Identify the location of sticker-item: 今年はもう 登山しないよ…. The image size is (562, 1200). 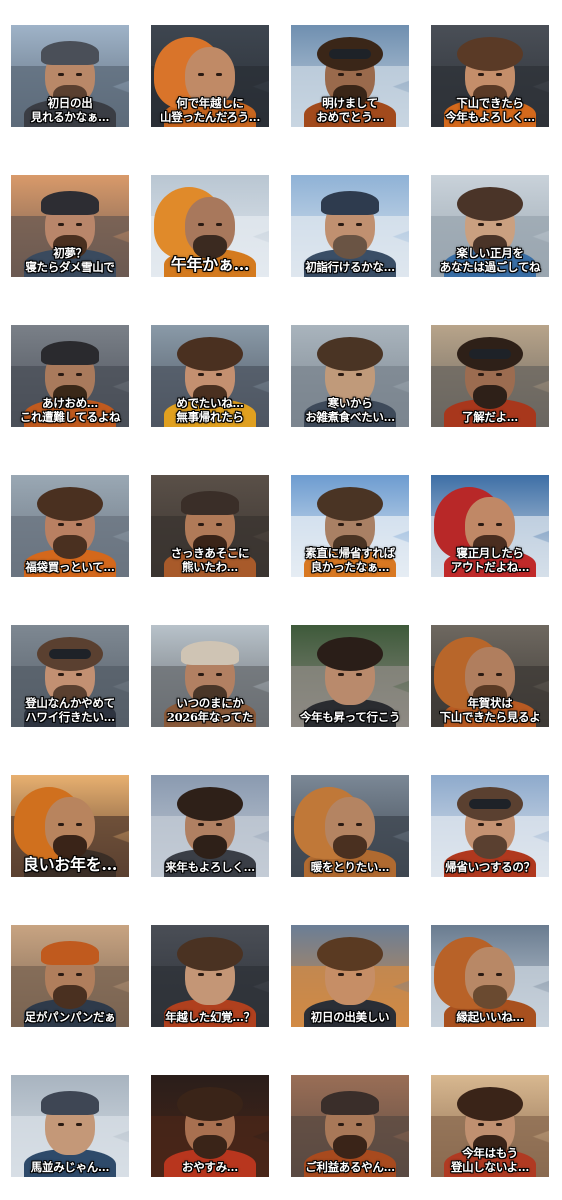
(490, 1126).